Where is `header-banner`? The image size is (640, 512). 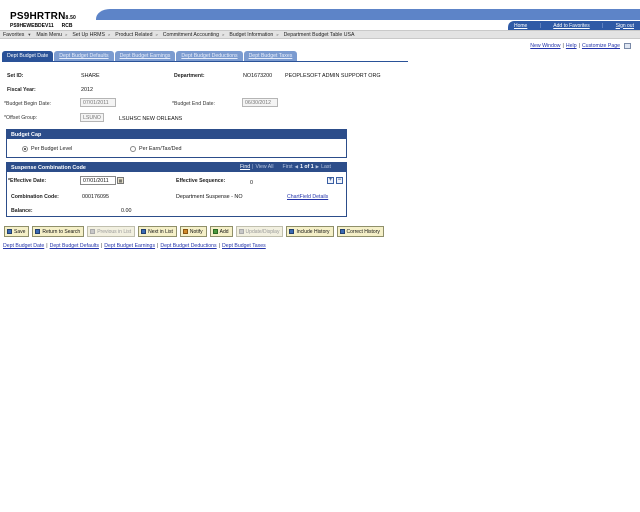 header-banner is located at coordinates (368, 14).